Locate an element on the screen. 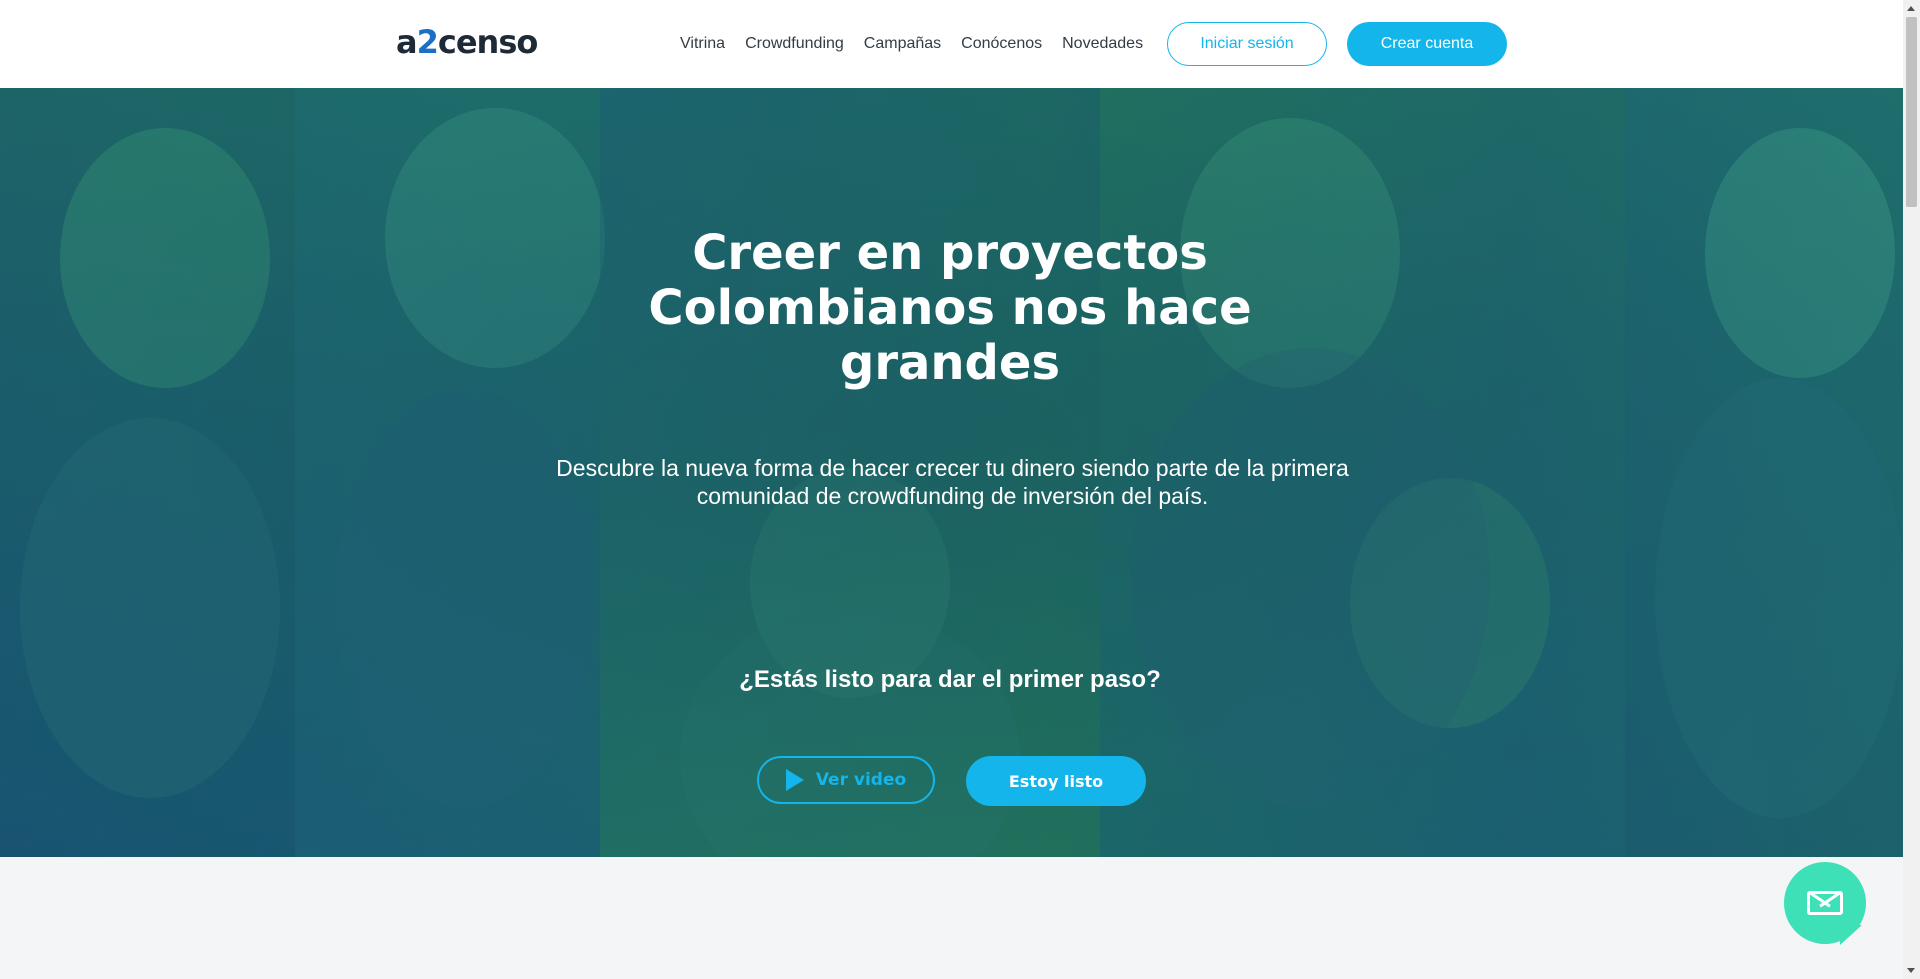 This screenshot has height=979, width=1920. nav-item-novedades: Novedades is located at coordinates (1102, 44).